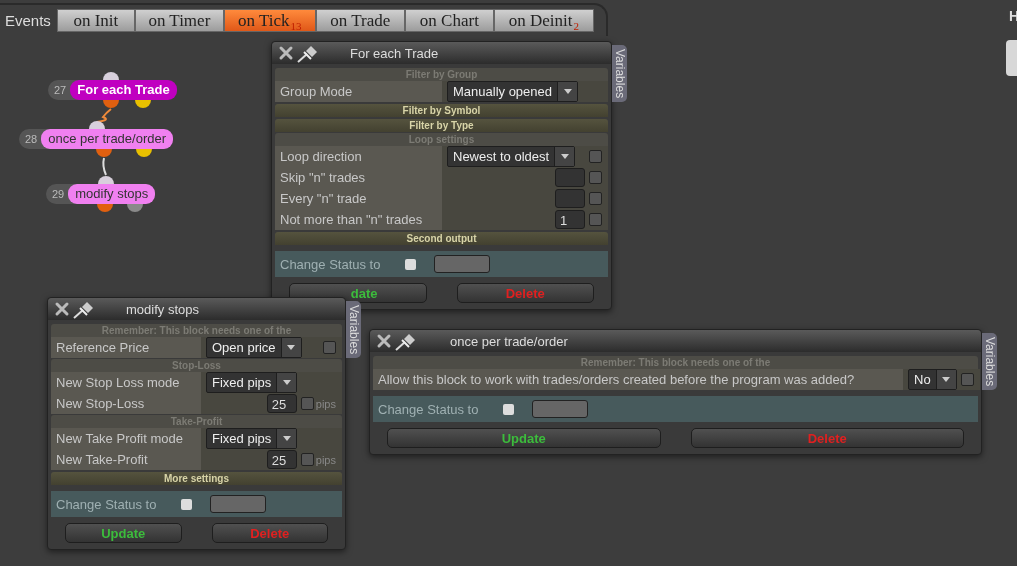 The image size is (1017, 566). Describe the element at coordinates (107, 139) in the screenshot. I see `block-node: once per trade/order` at that location.